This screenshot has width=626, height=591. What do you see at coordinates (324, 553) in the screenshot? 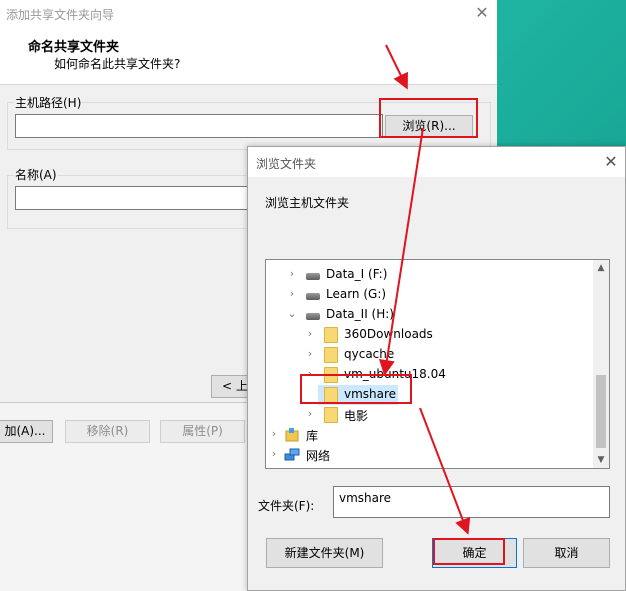
I see `new-folder-button: 新建文件夹(M)` at bounding box center [324, 553].